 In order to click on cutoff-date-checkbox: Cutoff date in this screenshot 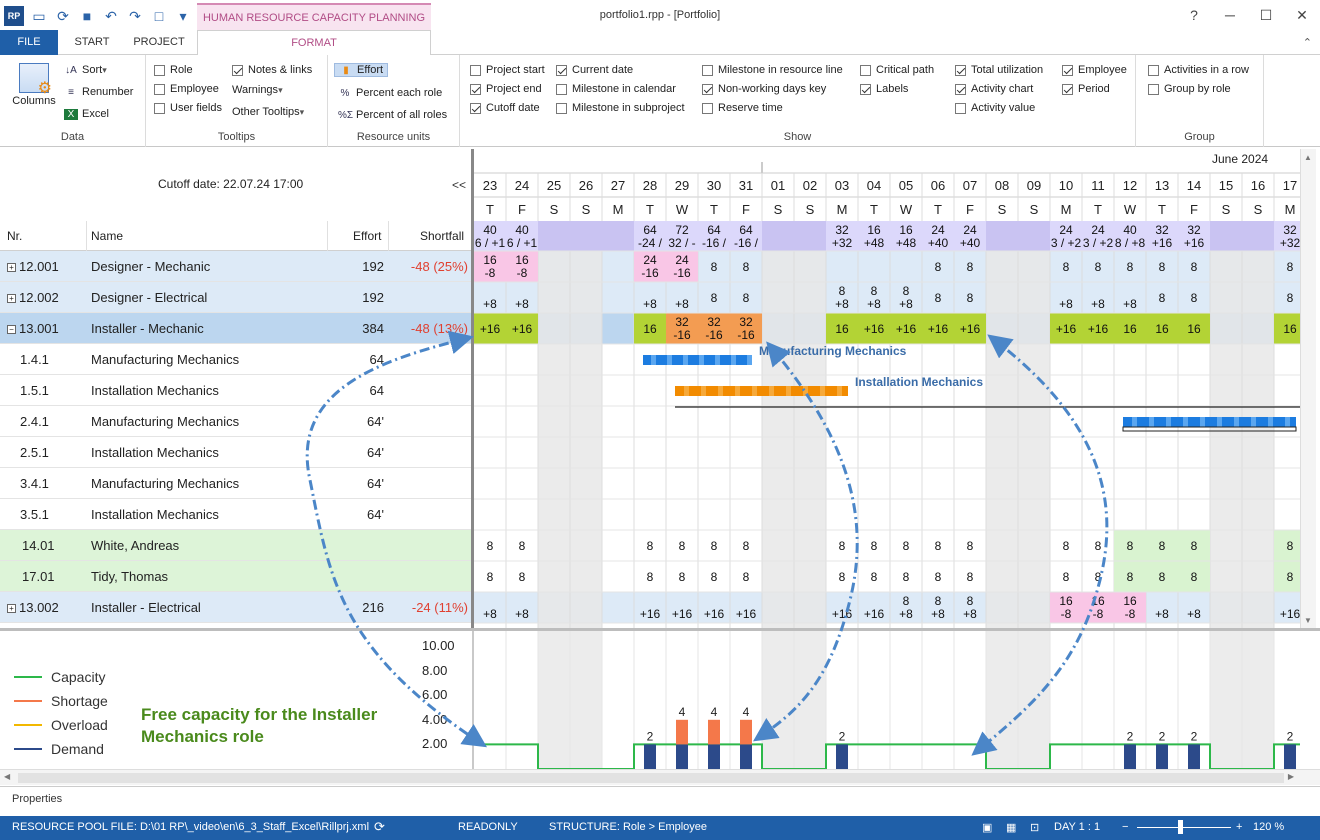, I will do `click(505, 108)`.